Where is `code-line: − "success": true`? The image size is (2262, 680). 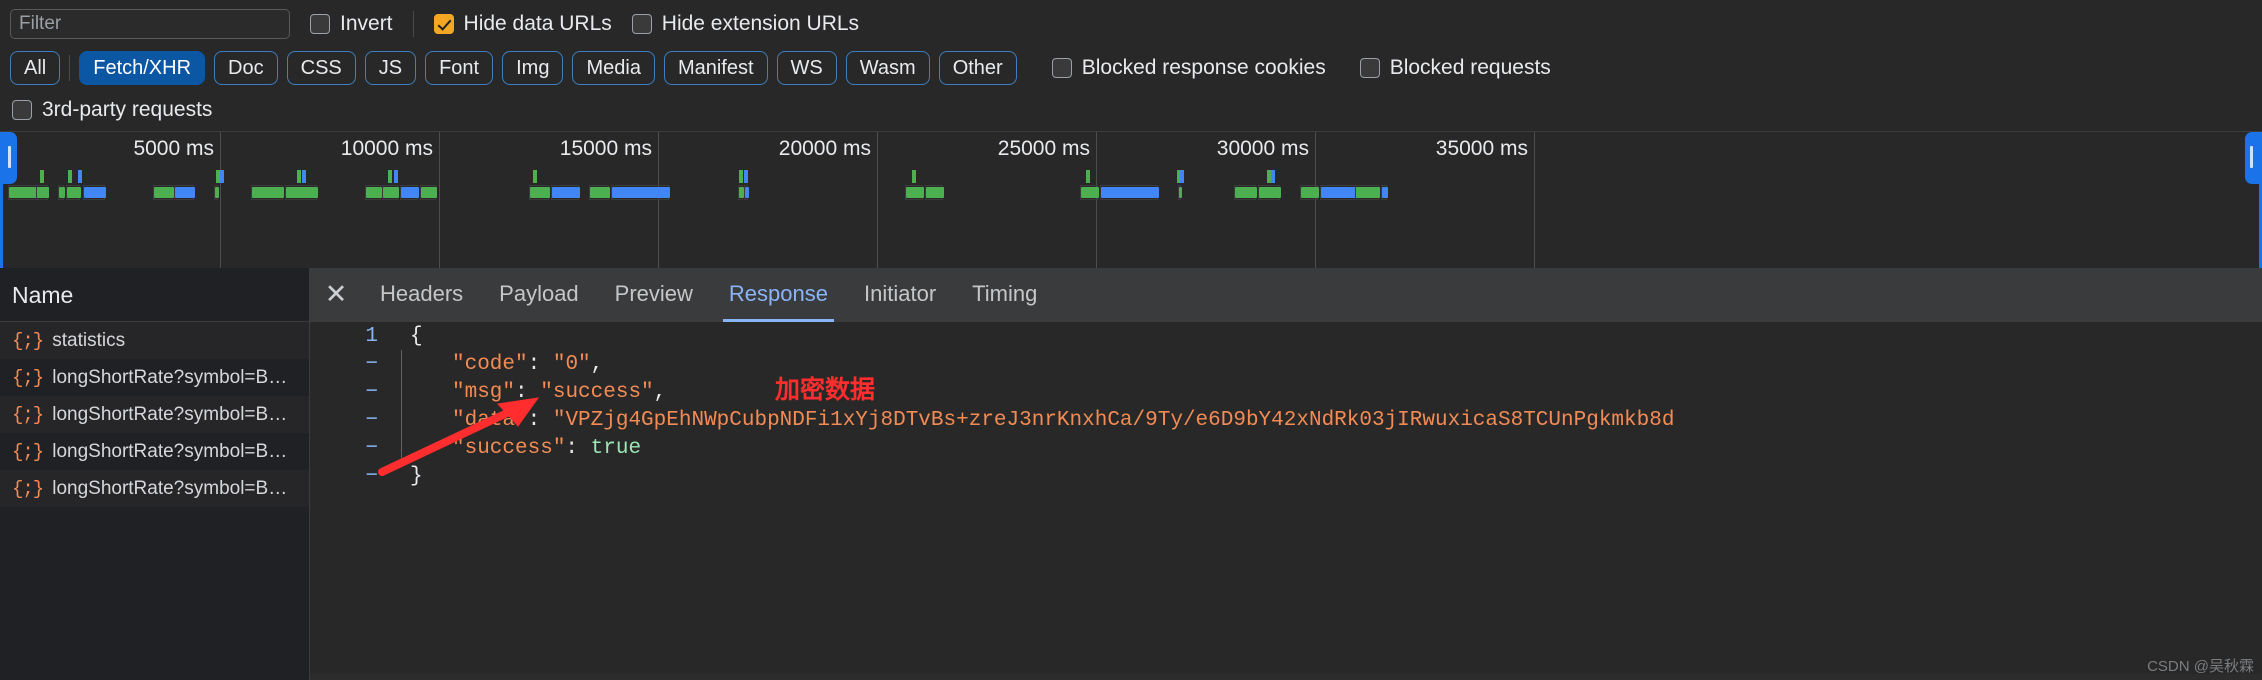
code-line: − "success": true is located at coordinates (1286, 448).